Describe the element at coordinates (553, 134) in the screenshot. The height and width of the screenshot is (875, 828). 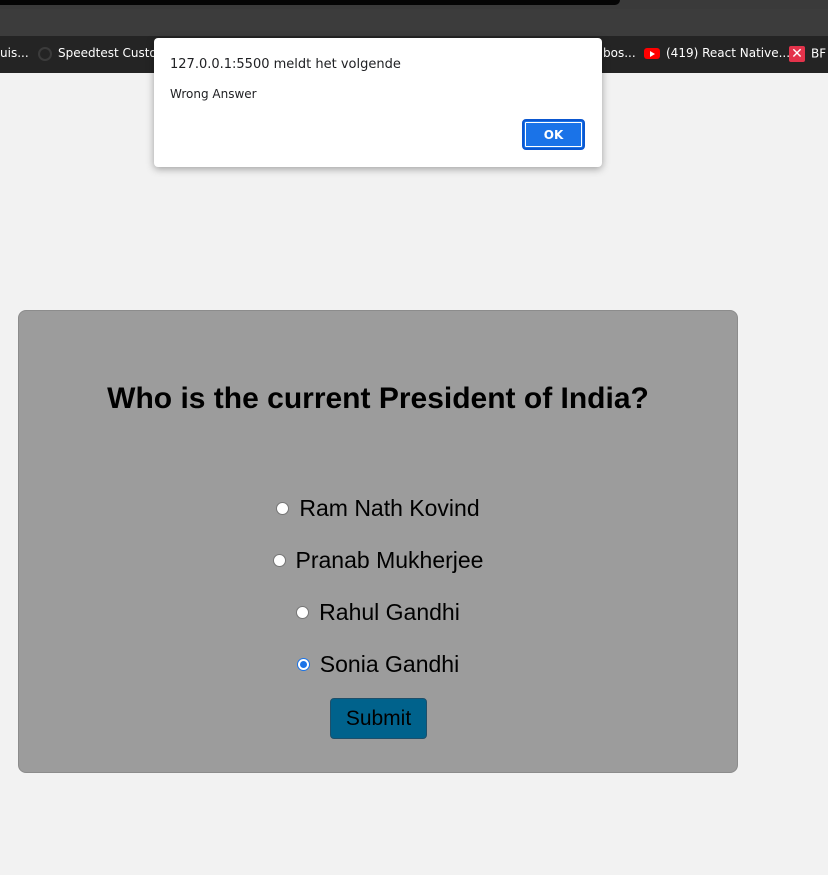
I see `alert-ok-button: OK` at that location.